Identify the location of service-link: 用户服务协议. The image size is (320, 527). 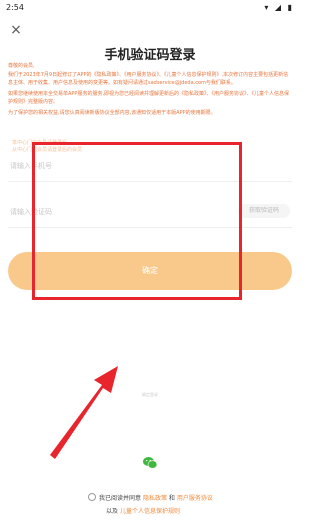
(195, 498).